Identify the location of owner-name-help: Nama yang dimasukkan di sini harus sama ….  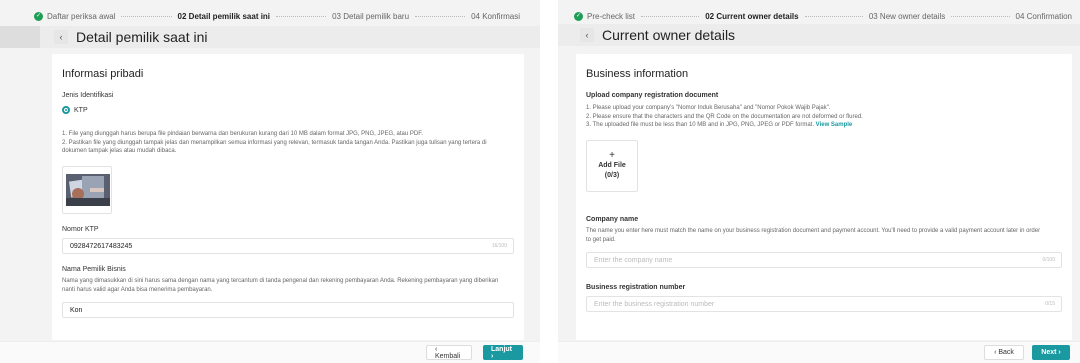
(280, 285).